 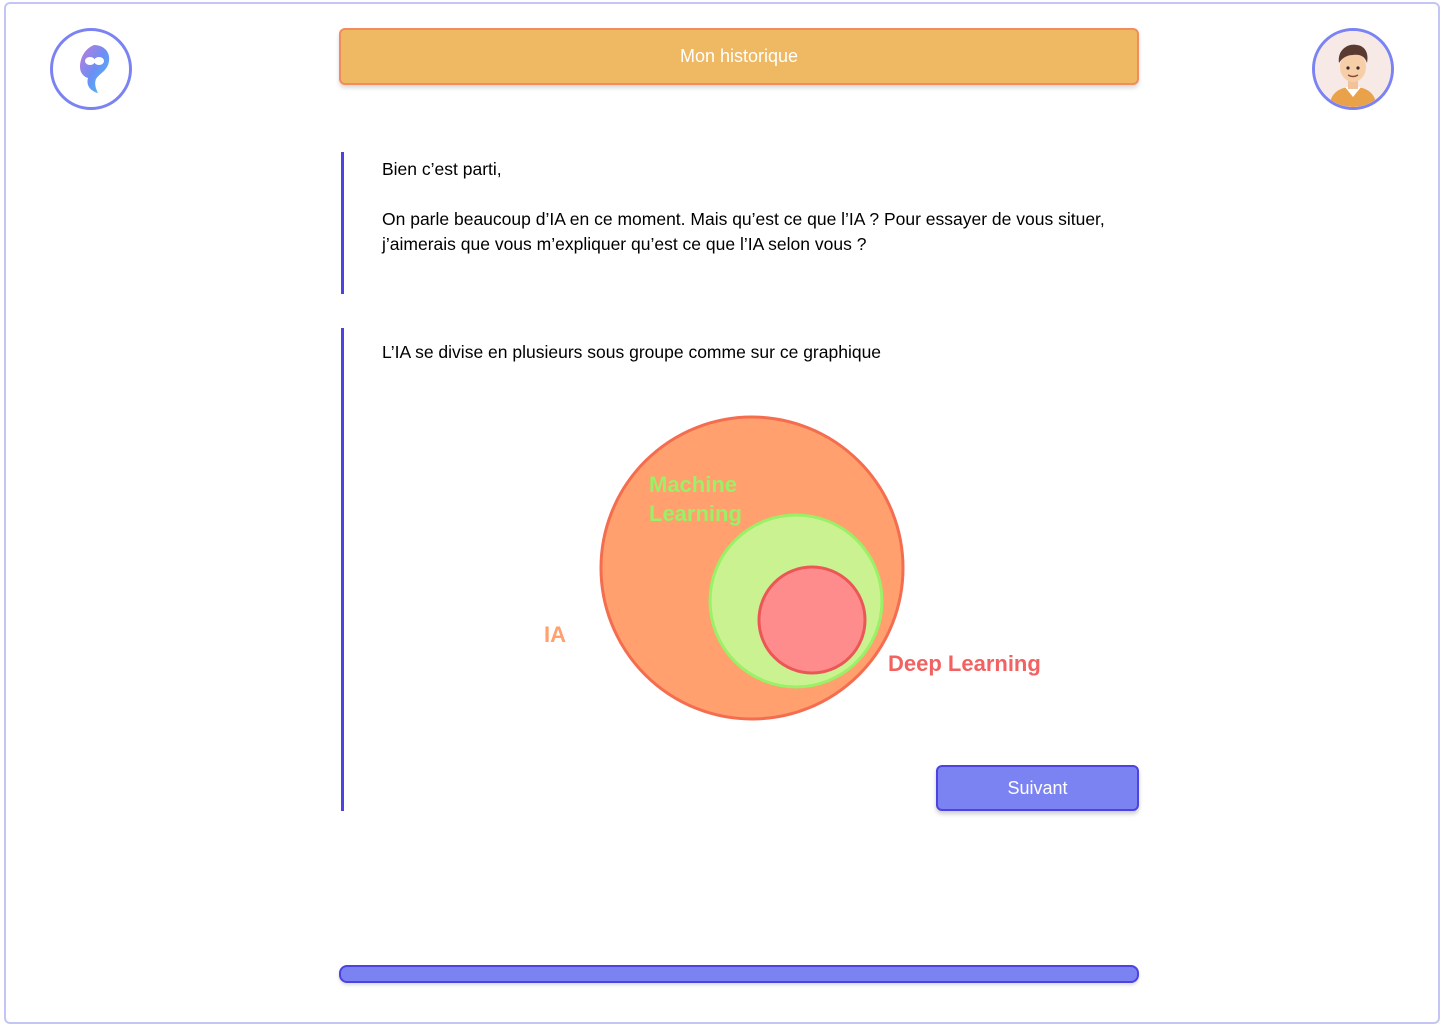 I want to click on ai-venn-diagram: IA Machine Learning Deep Learning, so click(x=792, y=568).